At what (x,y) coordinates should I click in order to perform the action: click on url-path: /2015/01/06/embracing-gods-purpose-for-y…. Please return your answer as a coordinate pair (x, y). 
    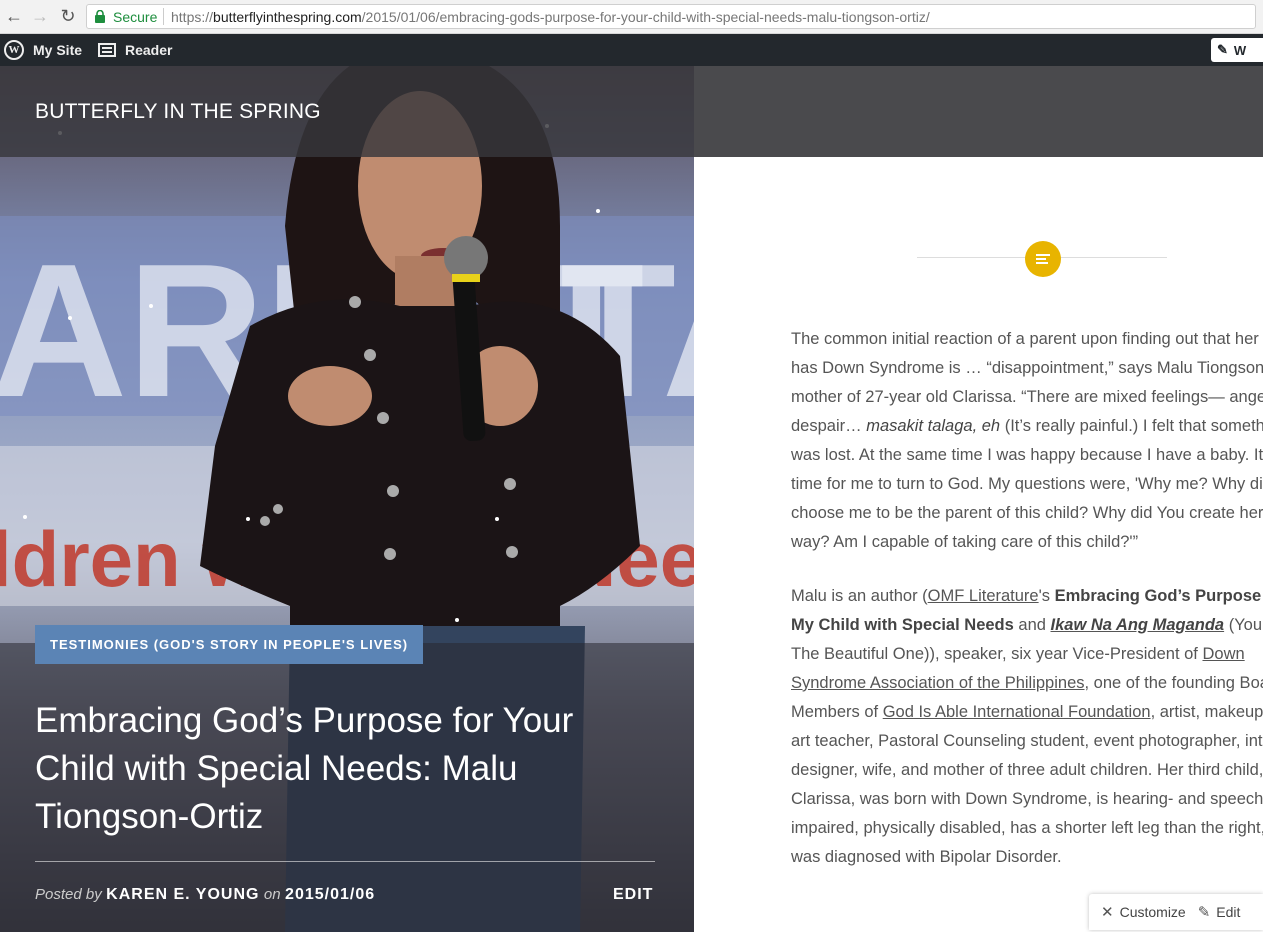
    Looking at the image, I should click on (645, 17).